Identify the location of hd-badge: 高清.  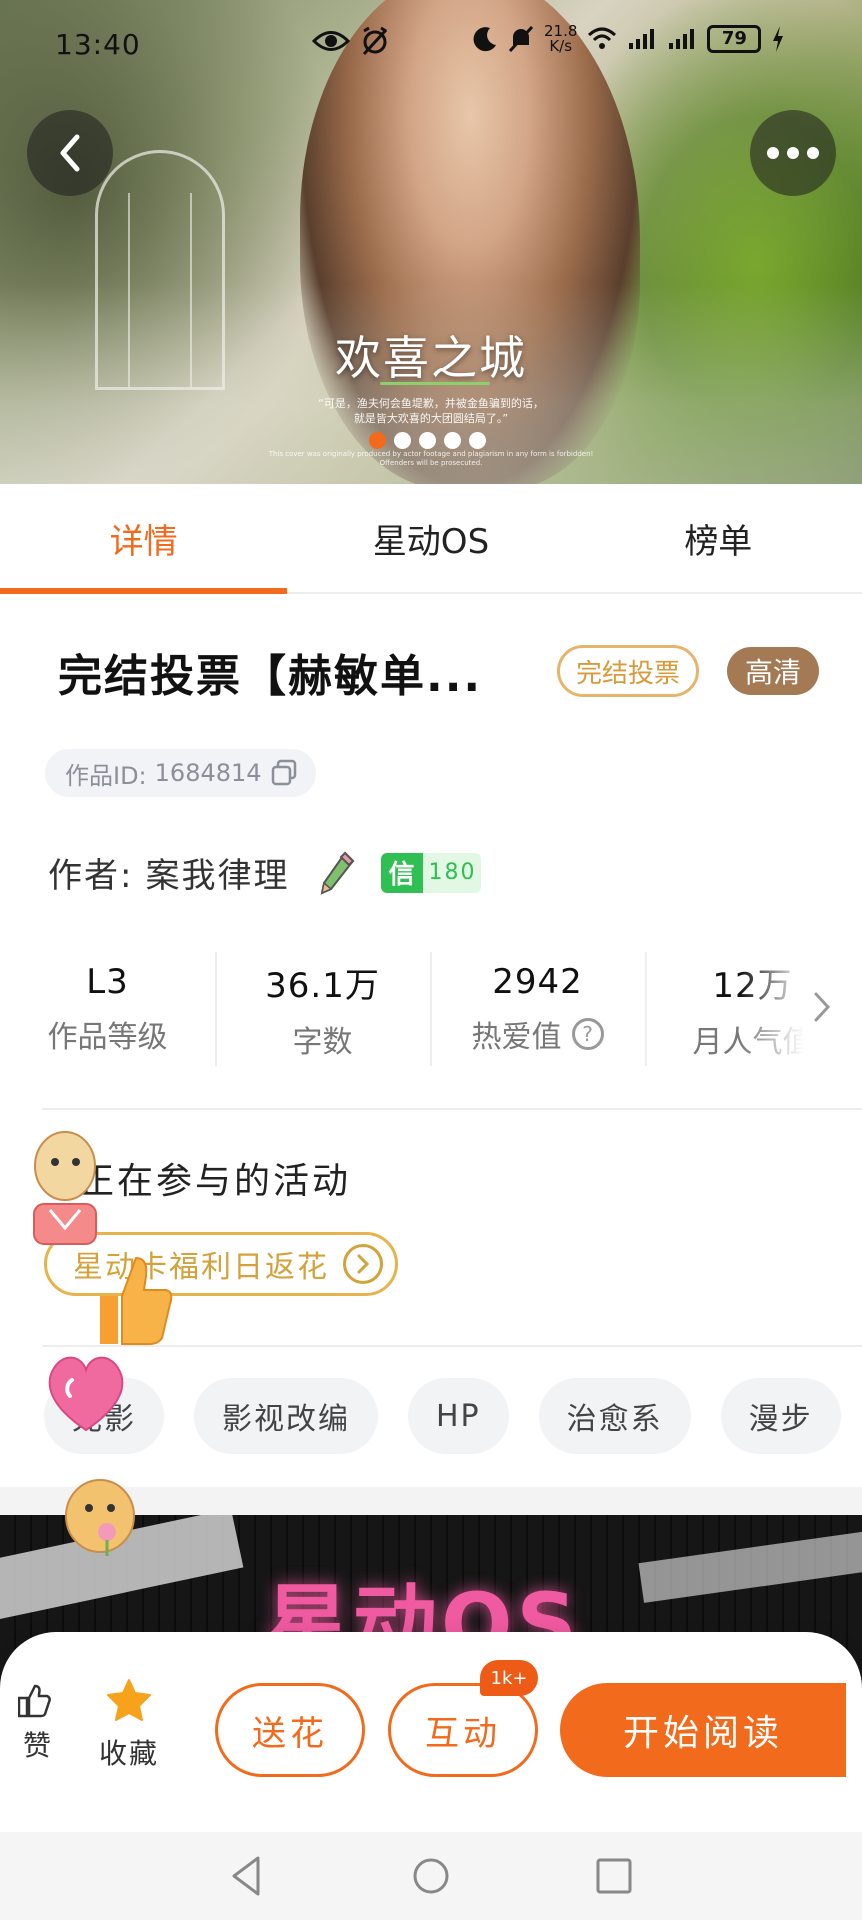
(773, 671).